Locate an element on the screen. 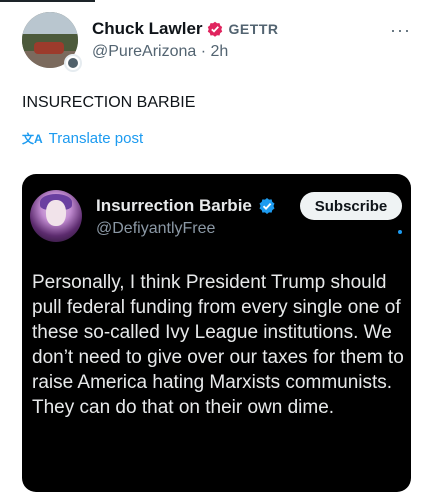  author-handle: @PureArizona is located at coordinates (144, 51).